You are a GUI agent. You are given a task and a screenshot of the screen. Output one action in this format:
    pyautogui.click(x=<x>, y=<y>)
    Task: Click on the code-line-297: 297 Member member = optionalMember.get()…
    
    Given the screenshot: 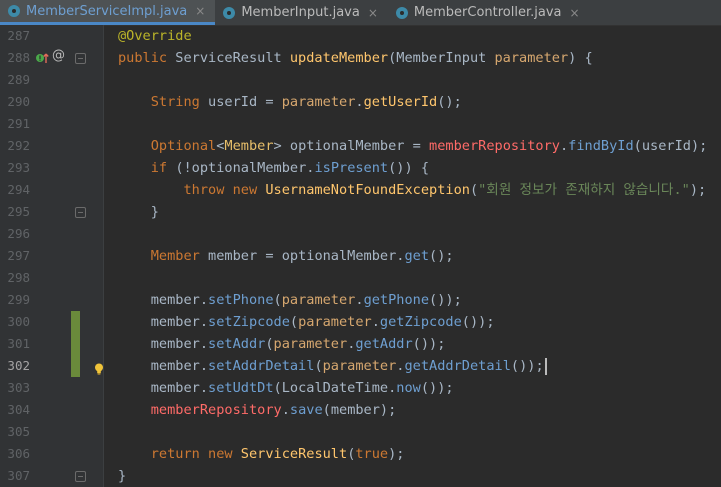 What is the action you would take?
    pyautogui.click(x=360, y=256)
    